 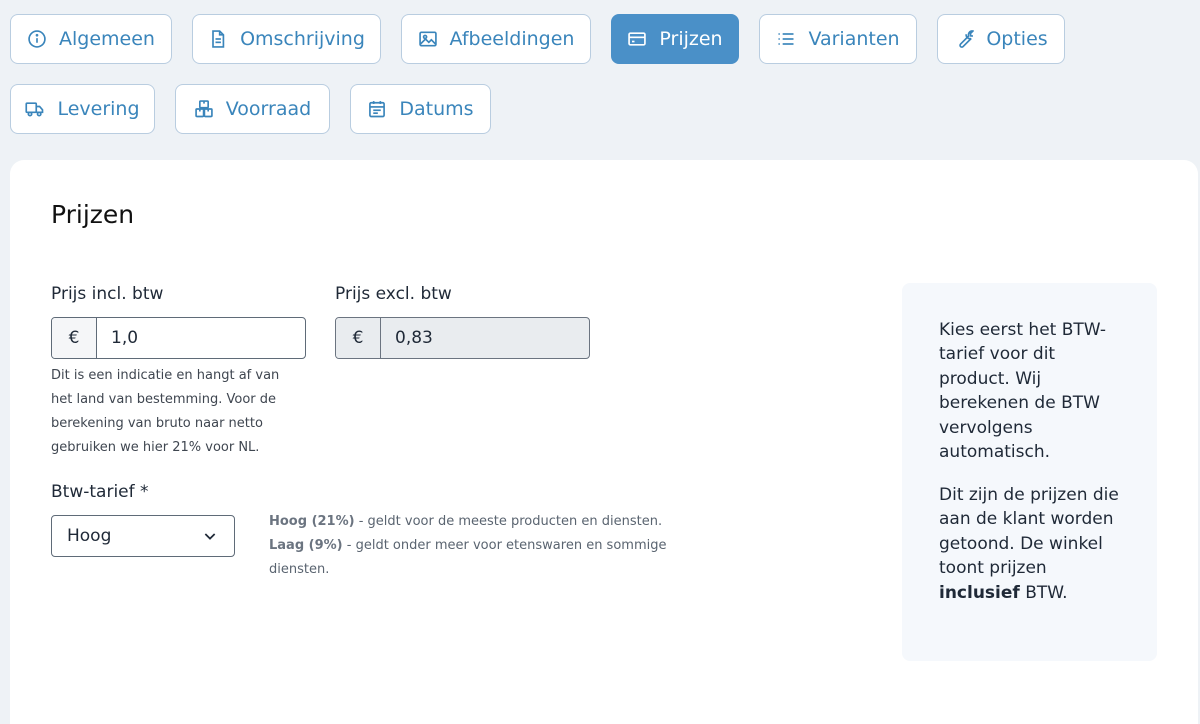 I want to click on help-line: het land van bestemming. Voor de, so click(x=164, y=399).